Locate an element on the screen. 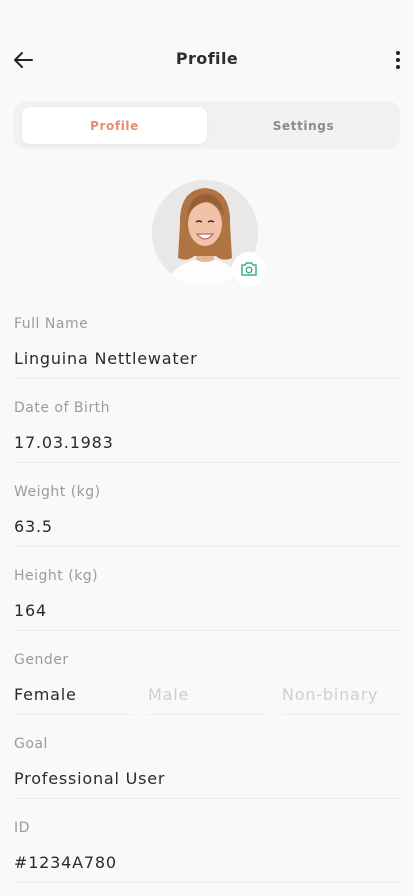 This screenshot has height=896, width=414. gender-field: Gender Female Male Non-binary is located at coordinates (207, 694).